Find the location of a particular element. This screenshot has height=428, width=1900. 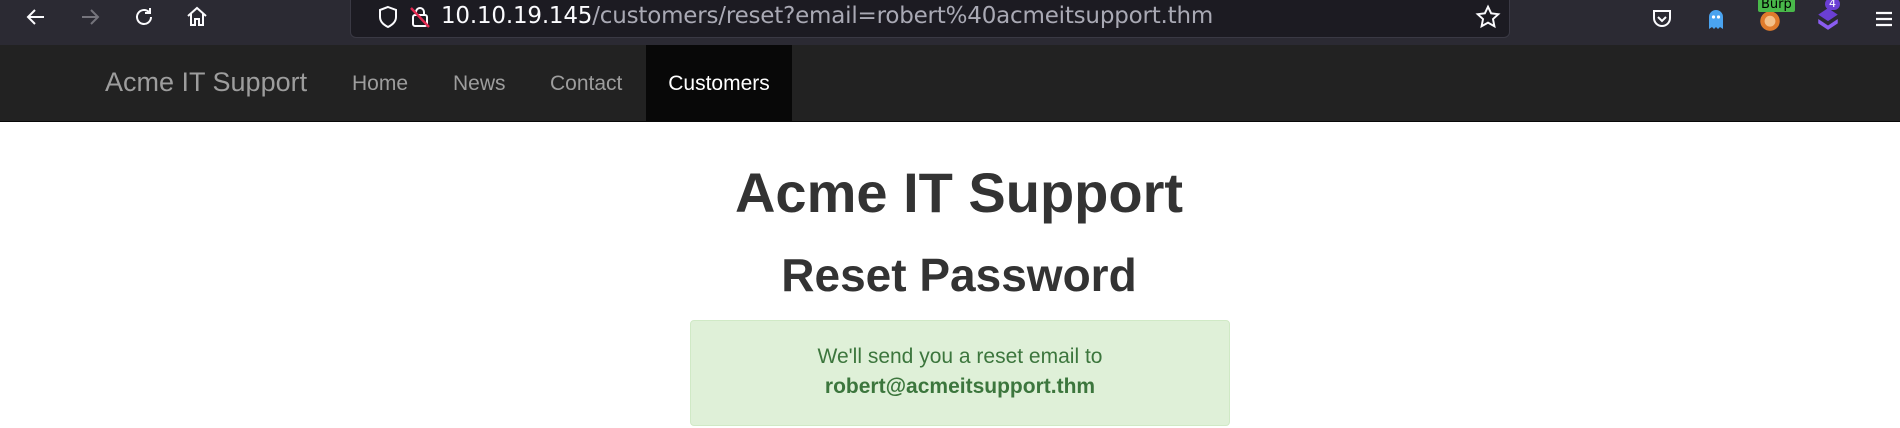

page-title: Acme IT Support is located at coordinates (959, 192).